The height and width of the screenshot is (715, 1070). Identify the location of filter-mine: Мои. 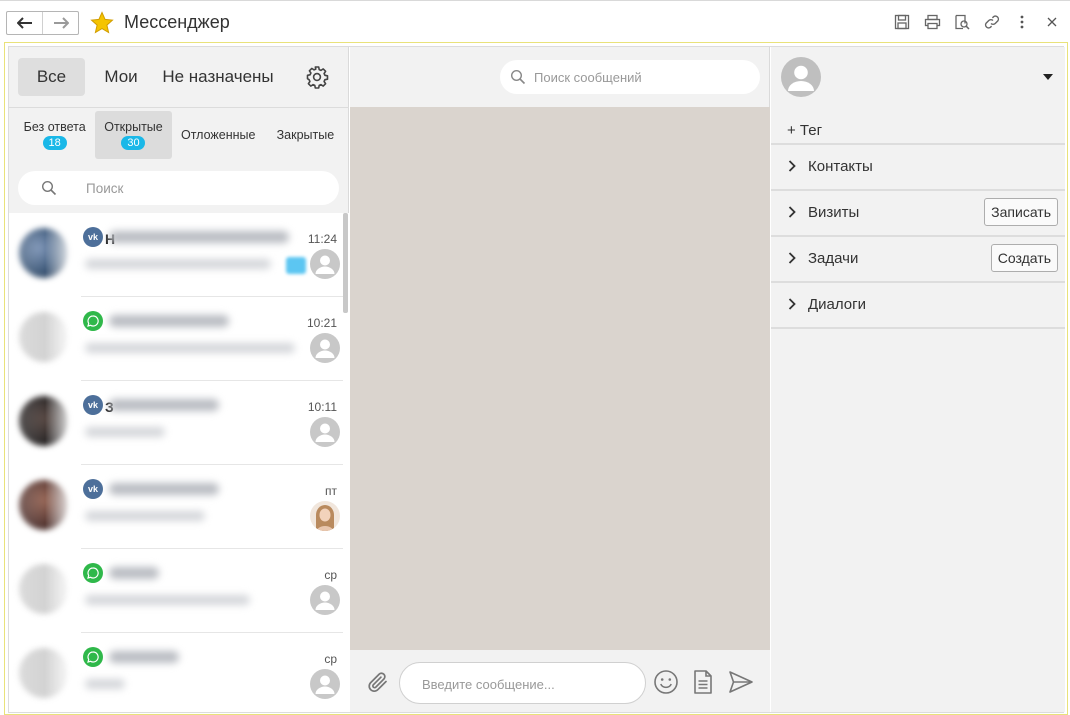
(121, 77).